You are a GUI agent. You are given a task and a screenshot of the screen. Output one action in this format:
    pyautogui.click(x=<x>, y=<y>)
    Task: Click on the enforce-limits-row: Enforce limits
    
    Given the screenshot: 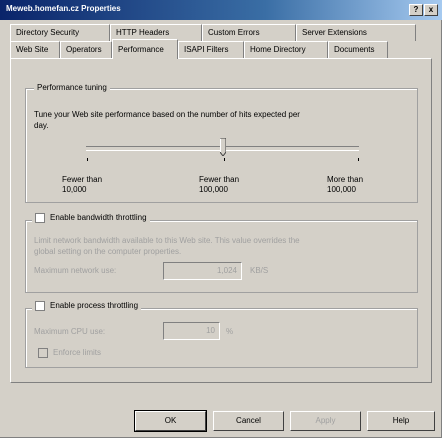 What is the action you would take?
    pyautogui.click(x=69, y=353)
    